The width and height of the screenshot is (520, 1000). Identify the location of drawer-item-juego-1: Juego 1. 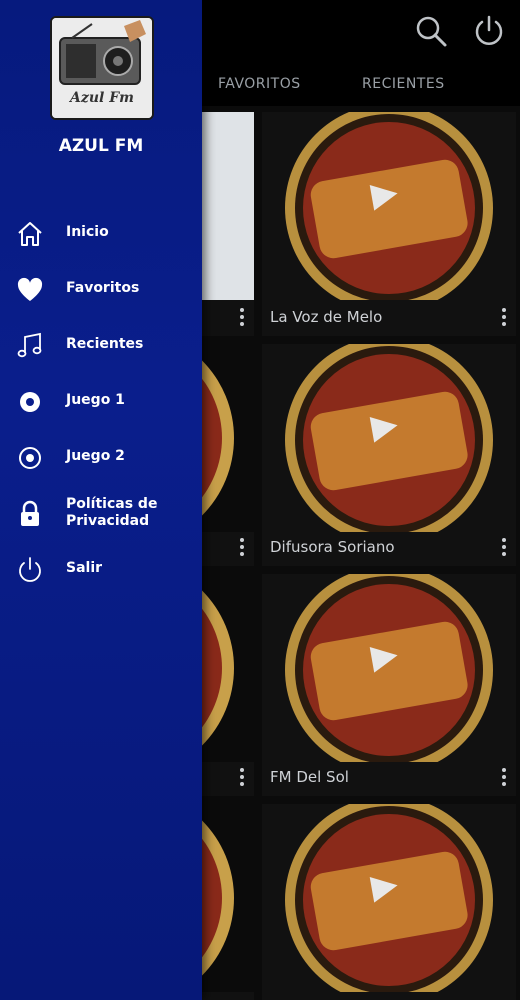
(101, 402).